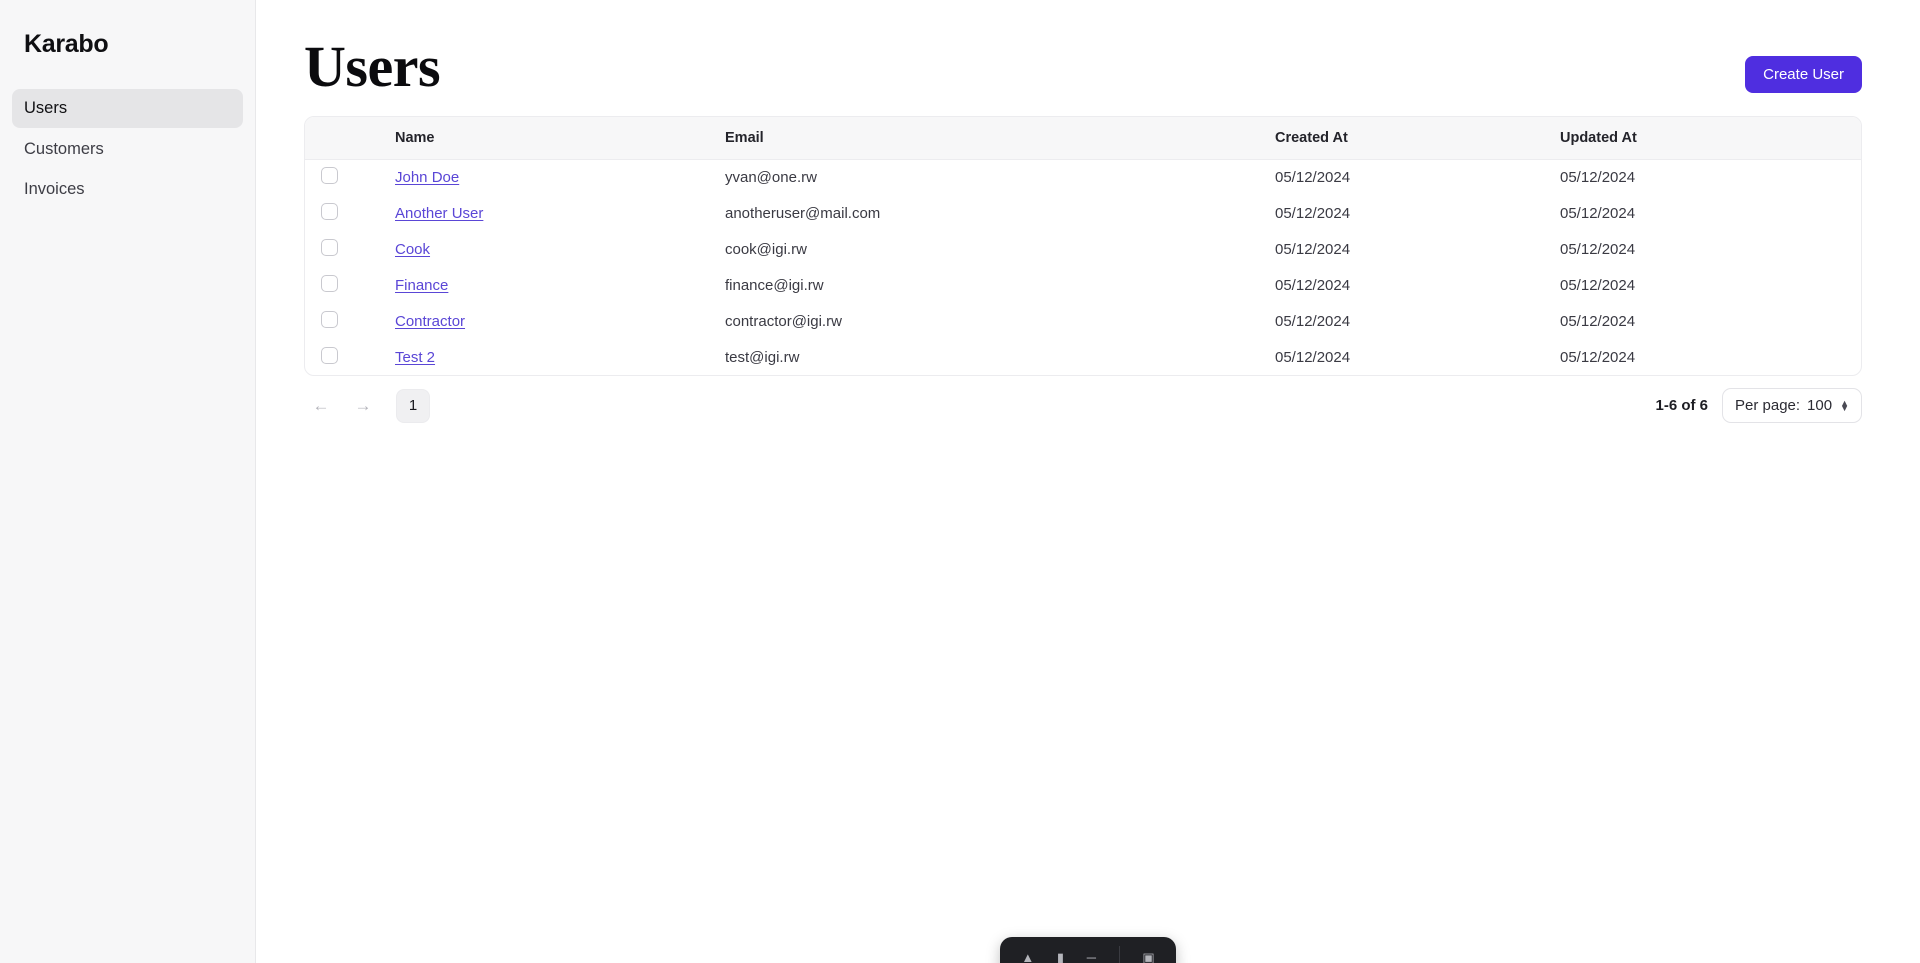 This screenshot has height=963, width=1920. What do you see at coordinates (66, 44) in the screenshot?
I see `app-brand: Karabo` at bounding box center [66, 44].